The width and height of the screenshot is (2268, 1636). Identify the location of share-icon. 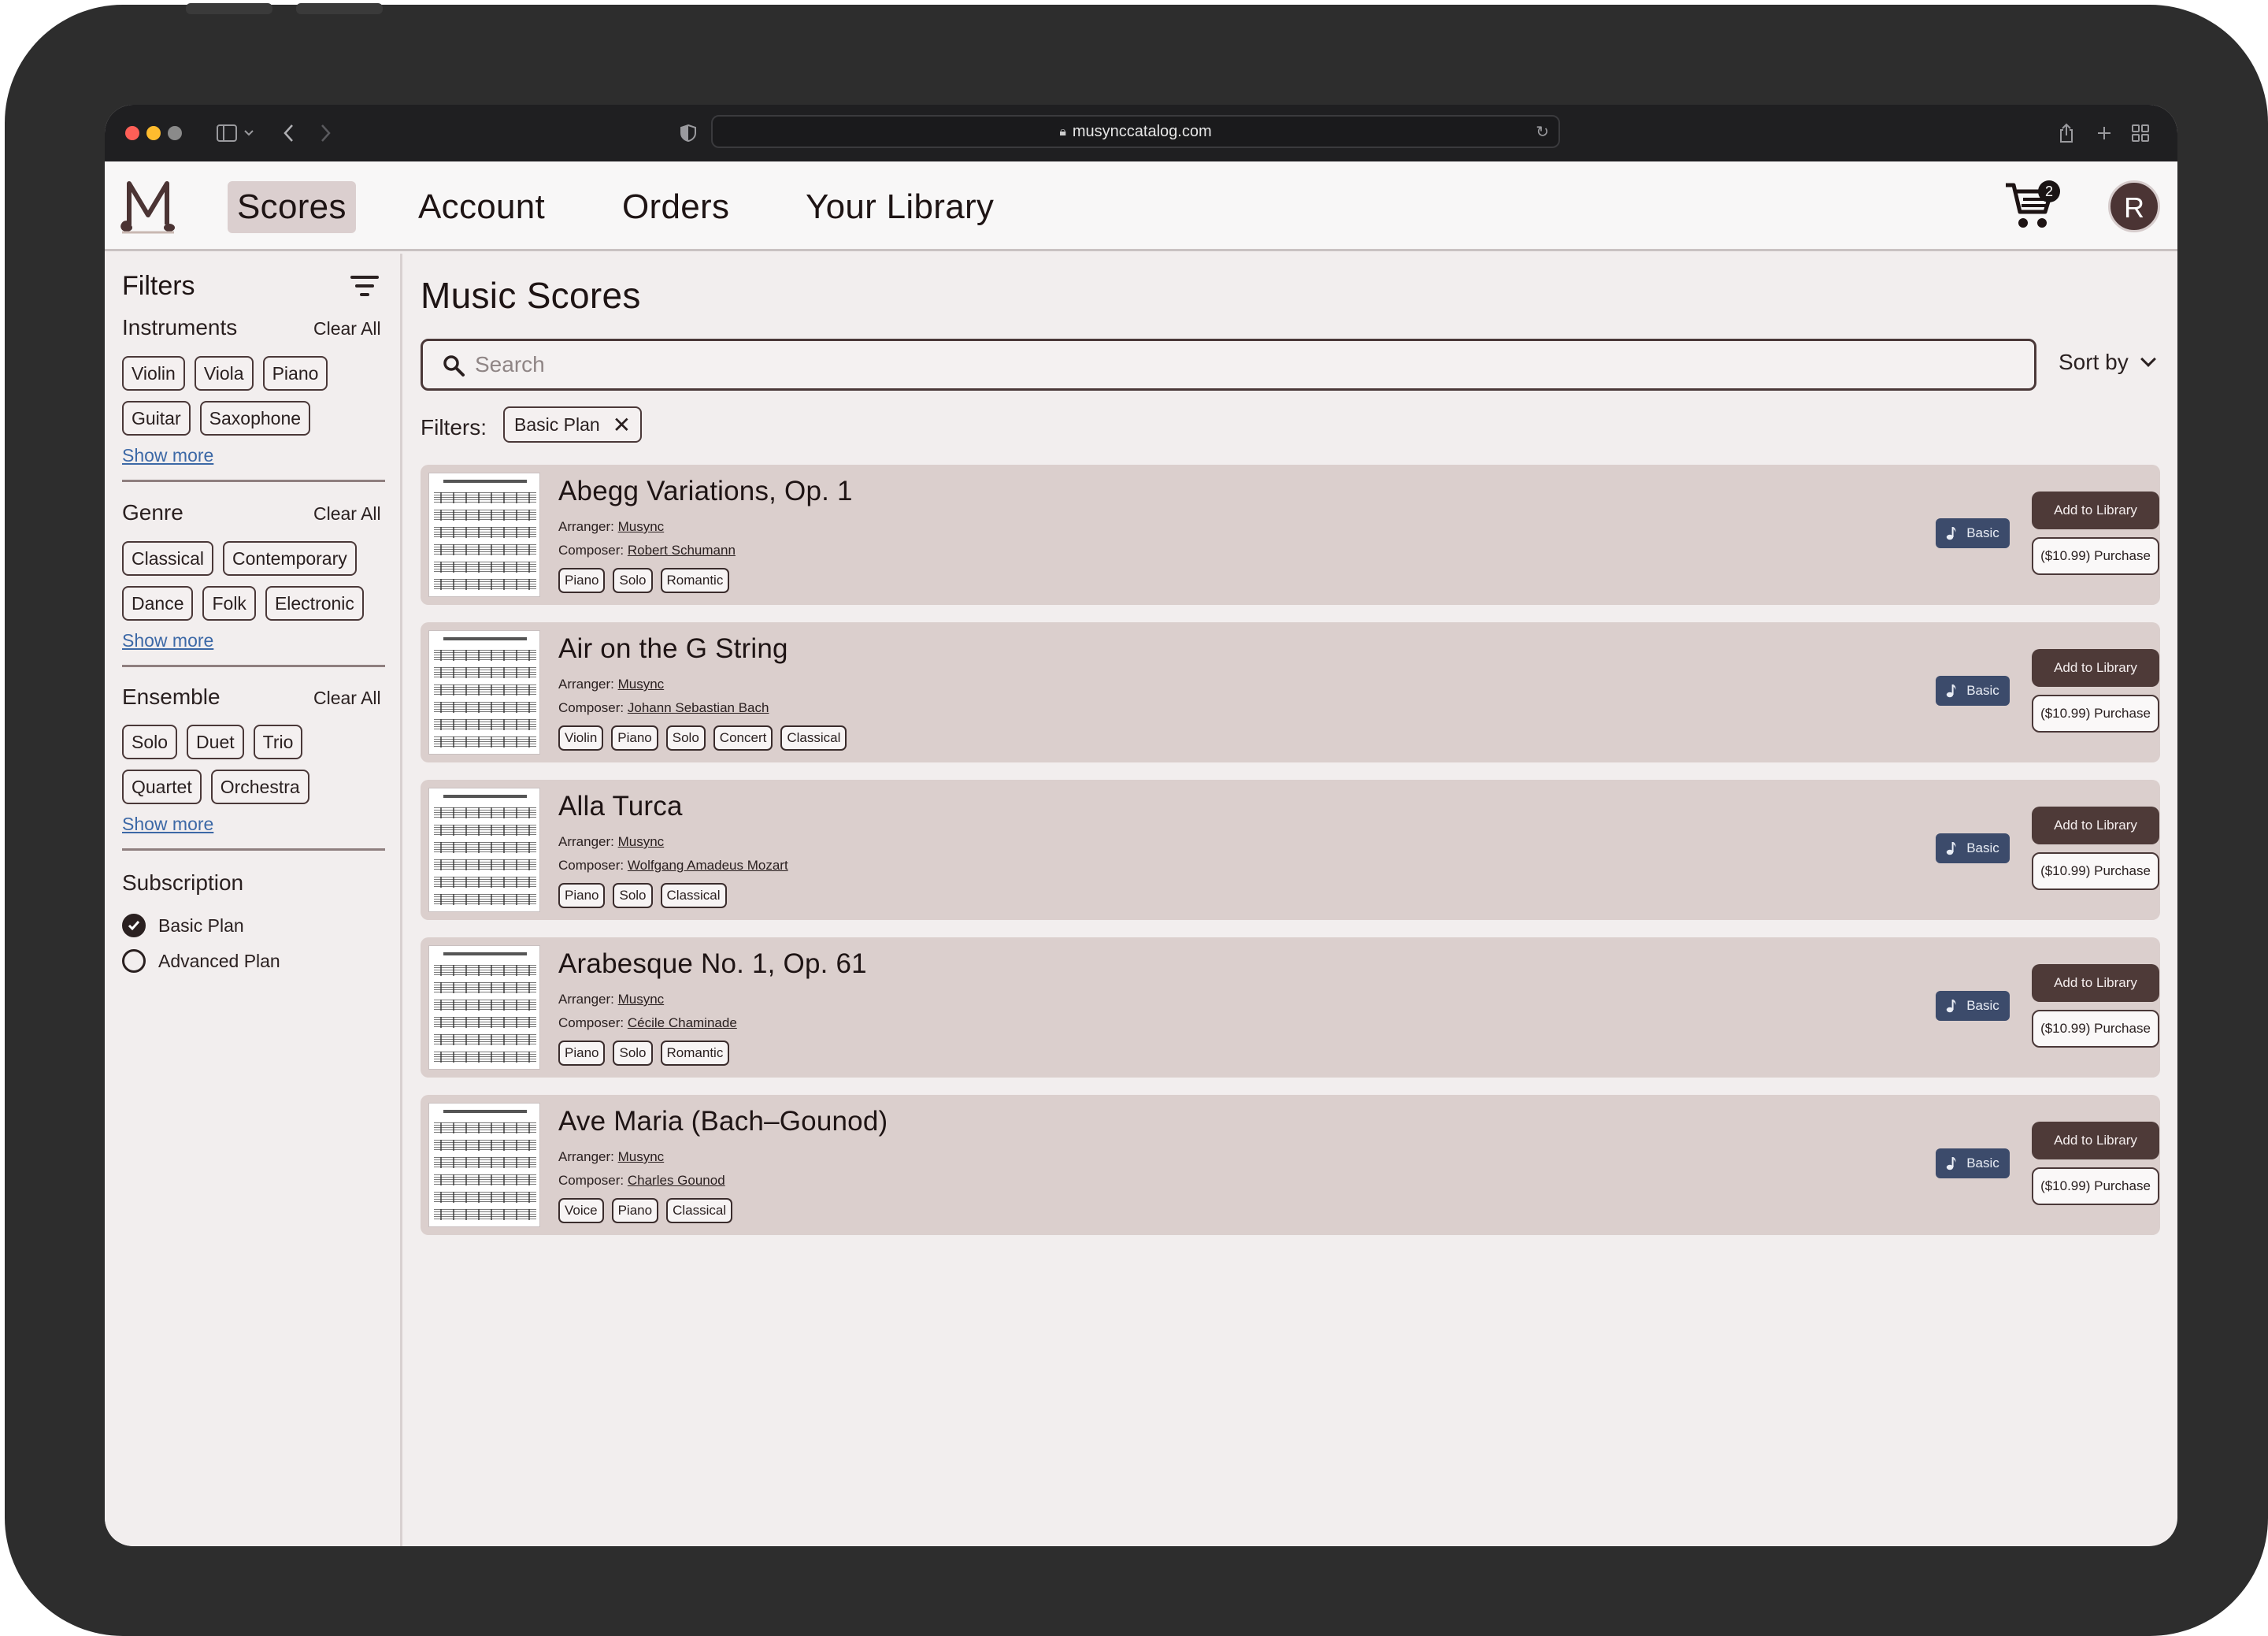
(2066, 133).